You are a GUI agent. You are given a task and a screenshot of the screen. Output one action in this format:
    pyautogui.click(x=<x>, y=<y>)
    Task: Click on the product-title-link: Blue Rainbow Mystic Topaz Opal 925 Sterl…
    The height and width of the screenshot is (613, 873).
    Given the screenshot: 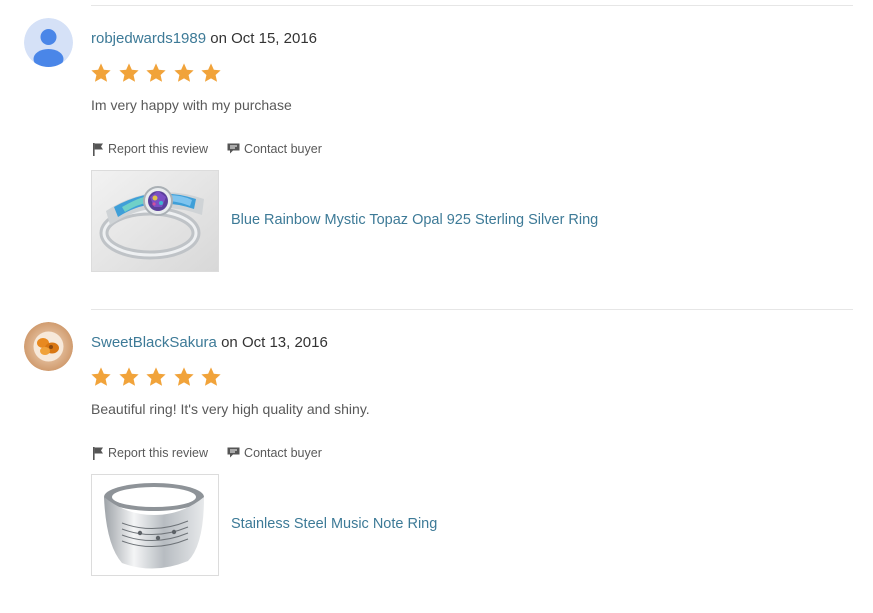 What is the action you would take?
    pyautogui.click(x=414, y=220)
    